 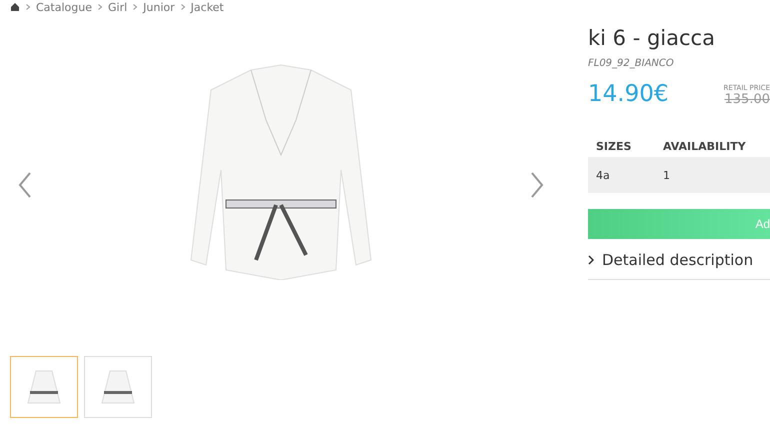 What do you see at coordinates (64, 7) in the screenshot?
I see `breadcrumb-link: Catalogue` at bounding box center [64, 7].